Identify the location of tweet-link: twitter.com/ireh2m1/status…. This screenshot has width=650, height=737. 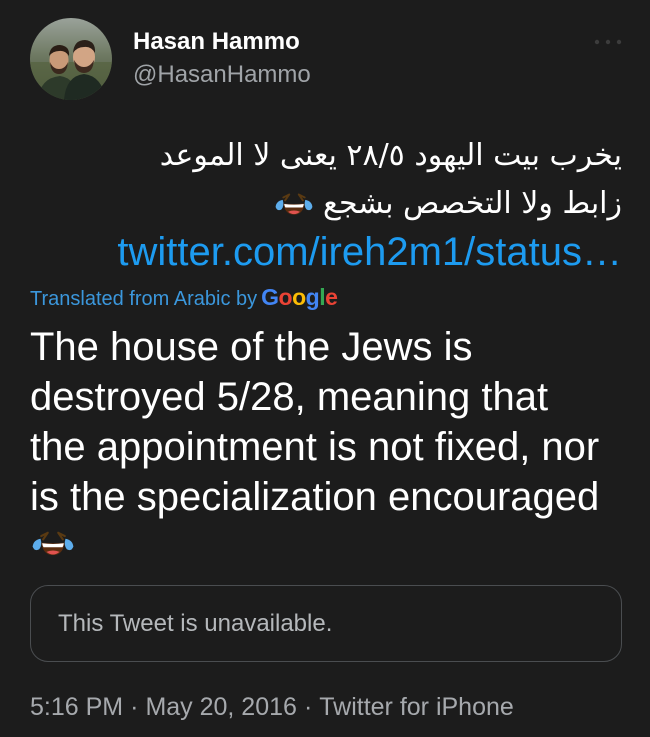
(369, 252).